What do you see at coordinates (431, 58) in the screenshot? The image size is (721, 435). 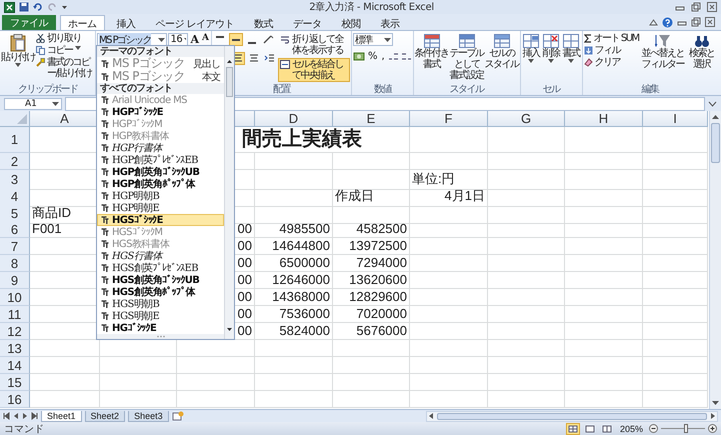 I see `style-button: 条件付き 書式` at bounding box center [431, 58].